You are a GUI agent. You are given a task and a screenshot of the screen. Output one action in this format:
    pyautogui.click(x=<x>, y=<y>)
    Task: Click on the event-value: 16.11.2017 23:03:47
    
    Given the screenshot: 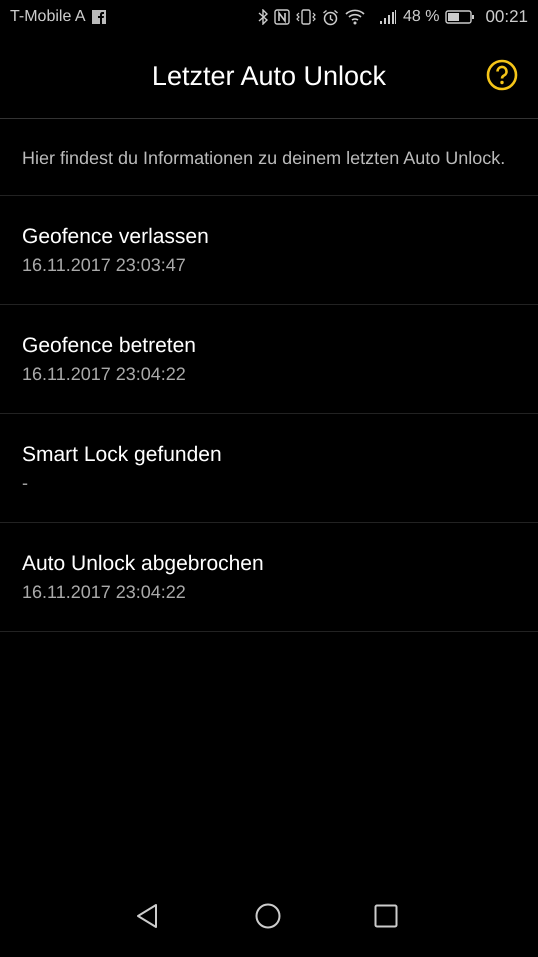 What is the action you would take?
    pyautogui.click(x=104, y=265)
    